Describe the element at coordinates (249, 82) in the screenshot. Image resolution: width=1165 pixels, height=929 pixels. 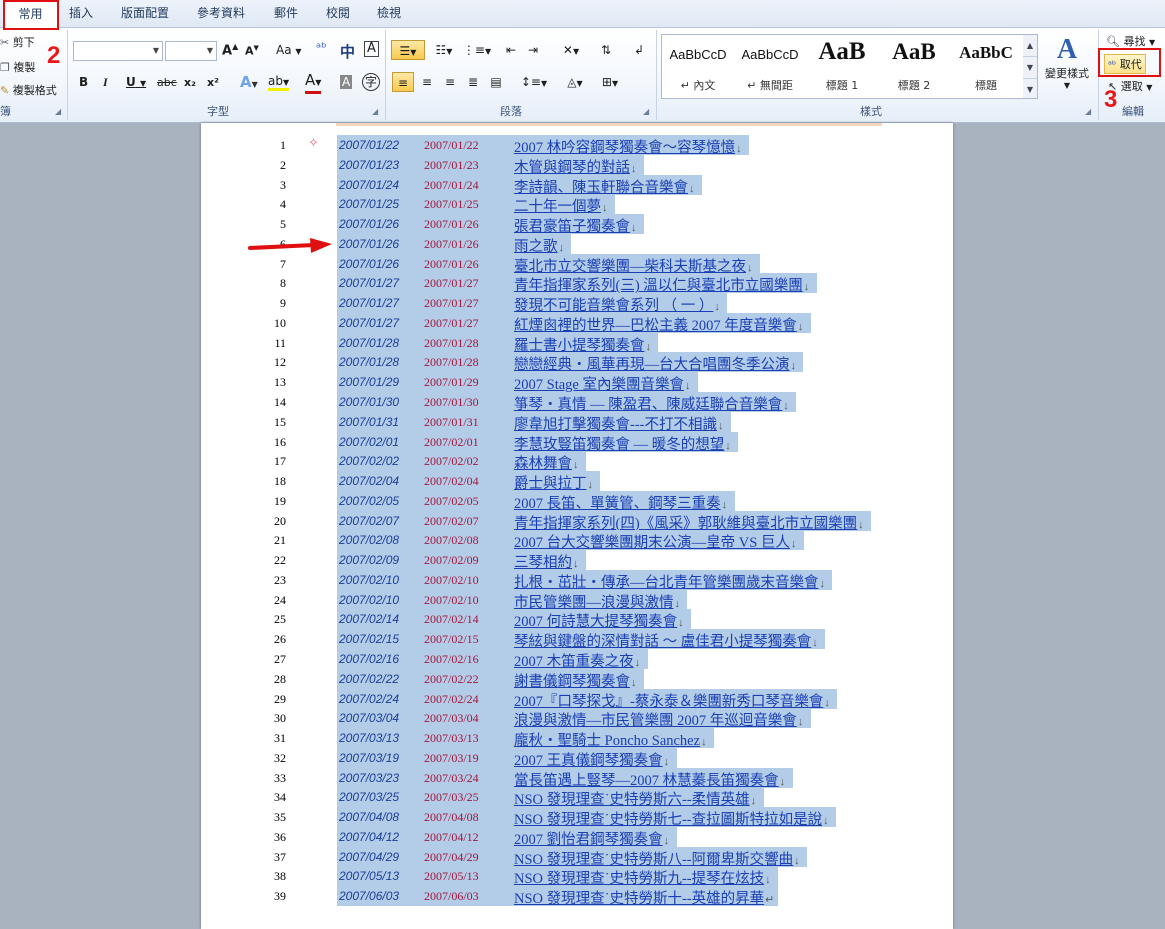
I see `text-effects-button: A▼` at that location.